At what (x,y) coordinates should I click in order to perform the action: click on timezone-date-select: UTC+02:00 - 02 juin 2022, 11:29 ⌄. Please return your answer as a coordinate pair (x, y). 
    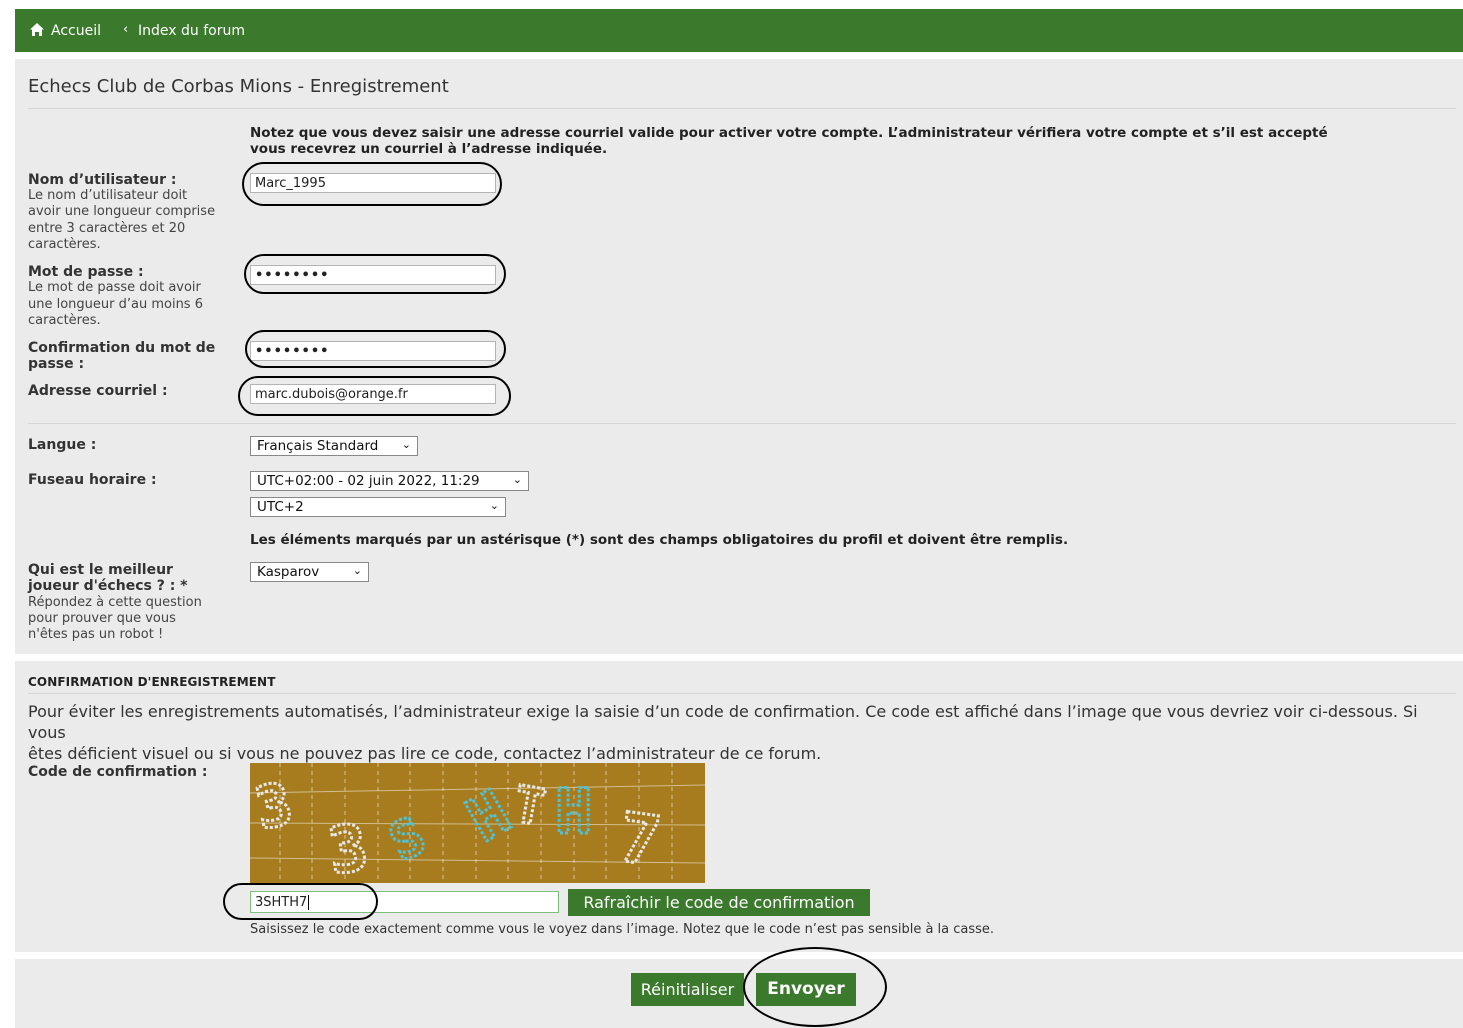
    Looking at the image, I should click on (389, 481).